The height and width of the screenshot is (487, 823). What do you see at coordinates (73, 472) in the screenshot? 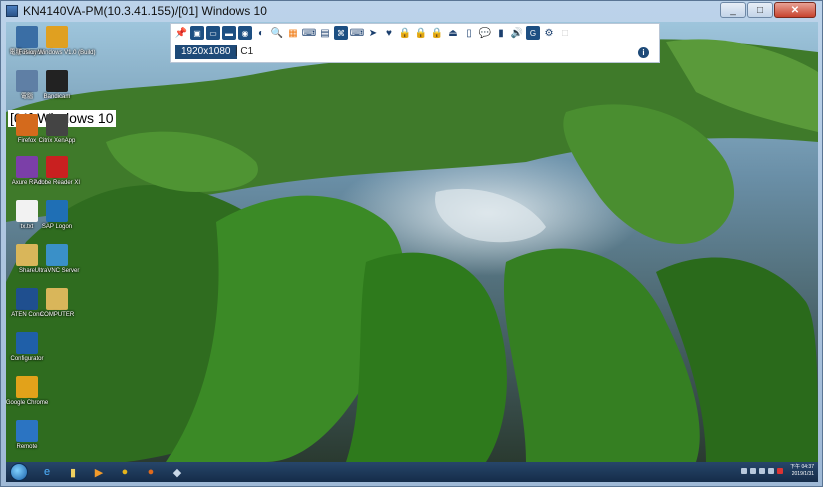
I see `explorer-taskbar-icon: ▮` at bounding box center [73, 472].